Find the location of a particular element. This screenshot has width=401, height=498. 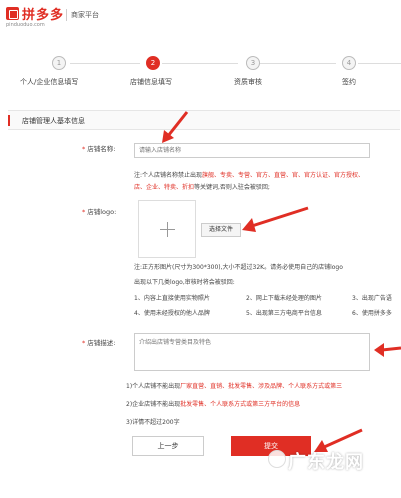

pinduoduo-logo-icon is located at coordinates (12, 13).